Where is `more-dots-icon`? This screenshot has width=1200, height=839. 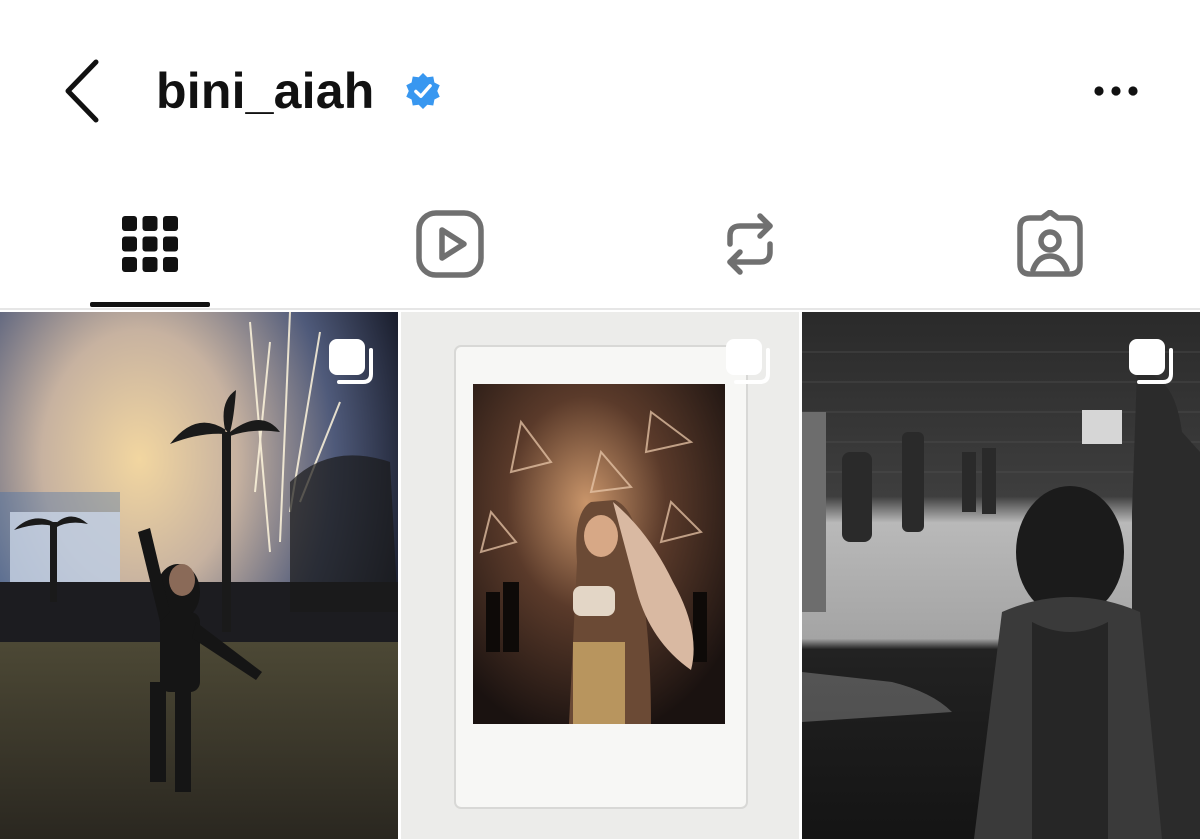 more-dots-icon is located at coordinates (1116, 91).